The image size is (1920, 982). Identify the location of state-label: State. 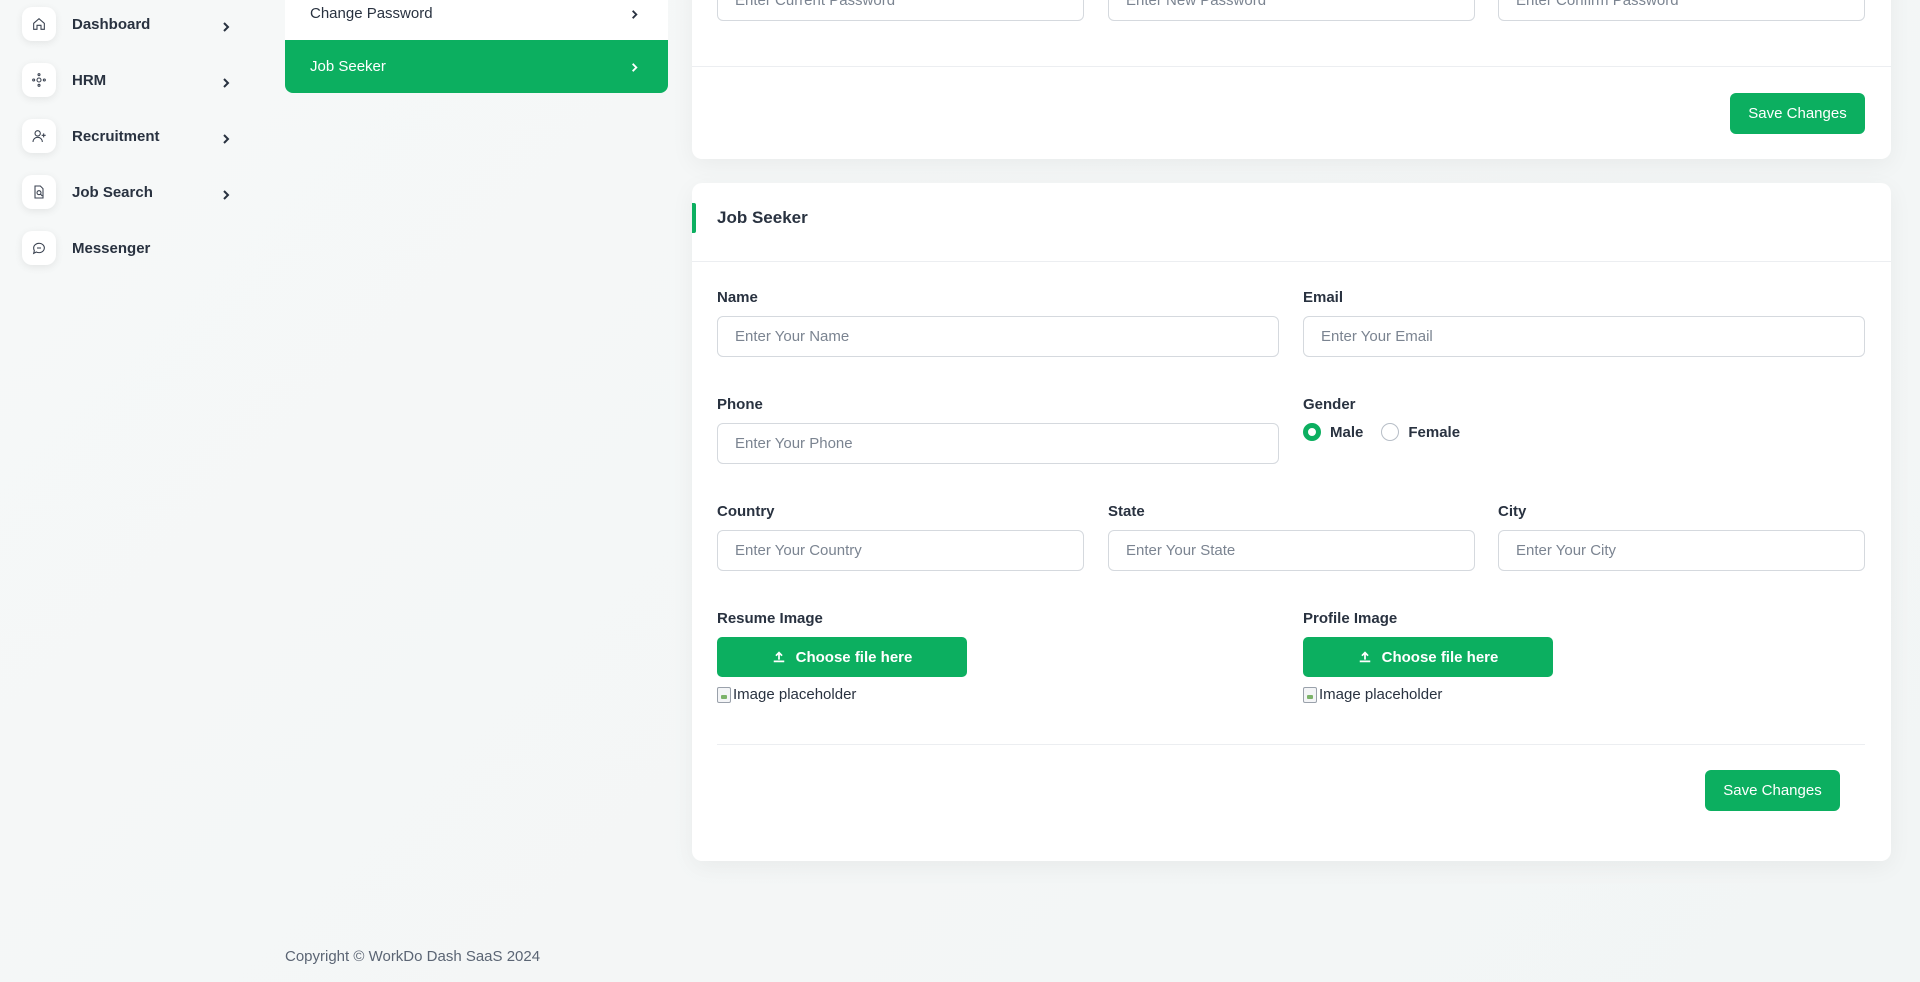
(1126, 511).